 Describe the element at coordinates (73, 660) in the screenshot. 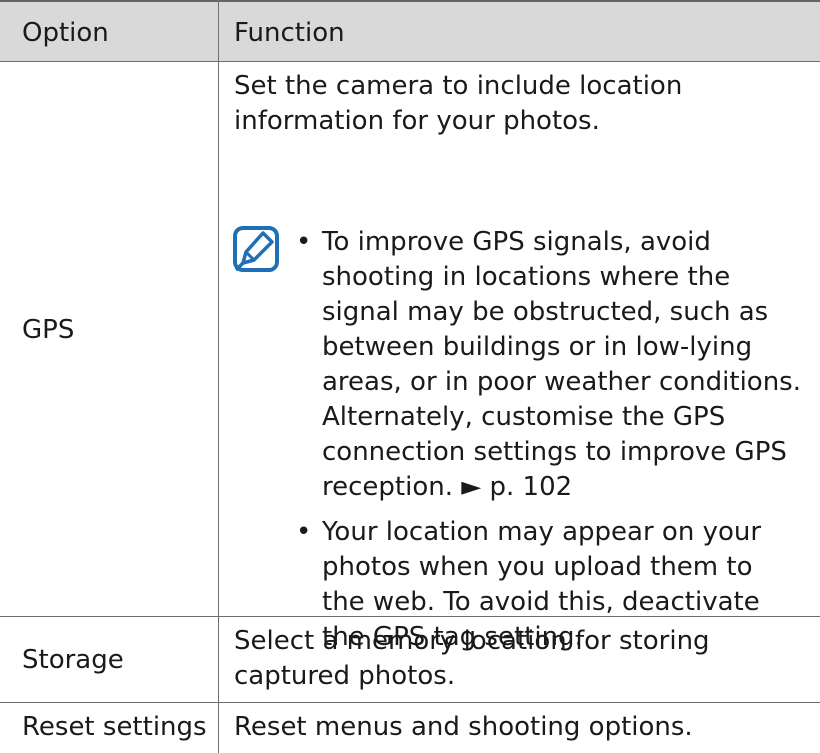

I see `option-storage: Storage` at that location.